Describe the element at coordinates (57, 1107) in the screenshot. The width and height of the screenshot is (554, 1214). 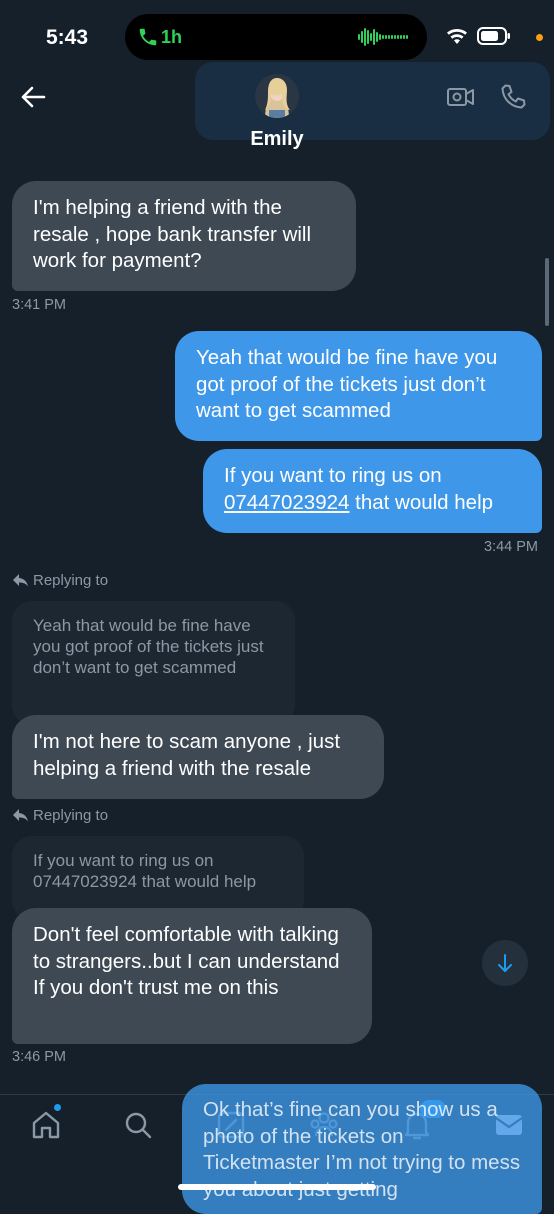
I see `home-unread-dot` at that location.